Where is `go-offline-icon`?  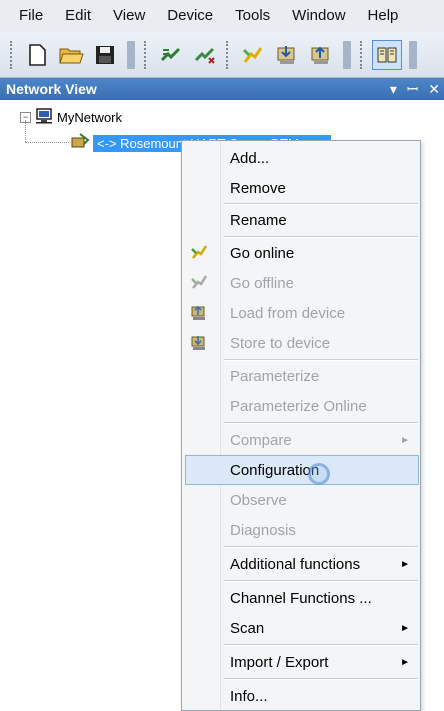 go-offline-icon is located at coordinates (199, 283).